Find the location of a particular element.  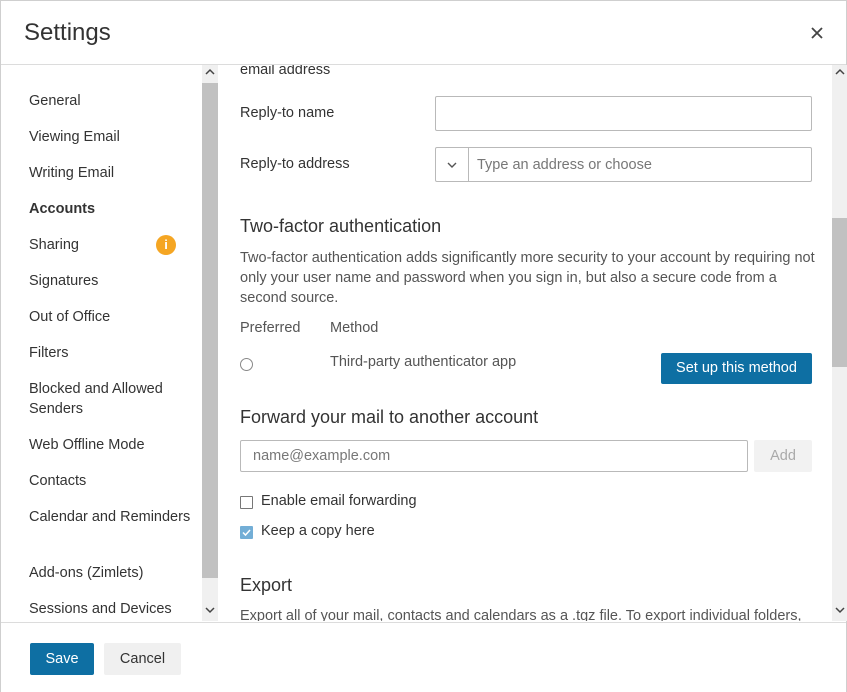

sidebar-scrollbar is located at coordinates (210, 343).